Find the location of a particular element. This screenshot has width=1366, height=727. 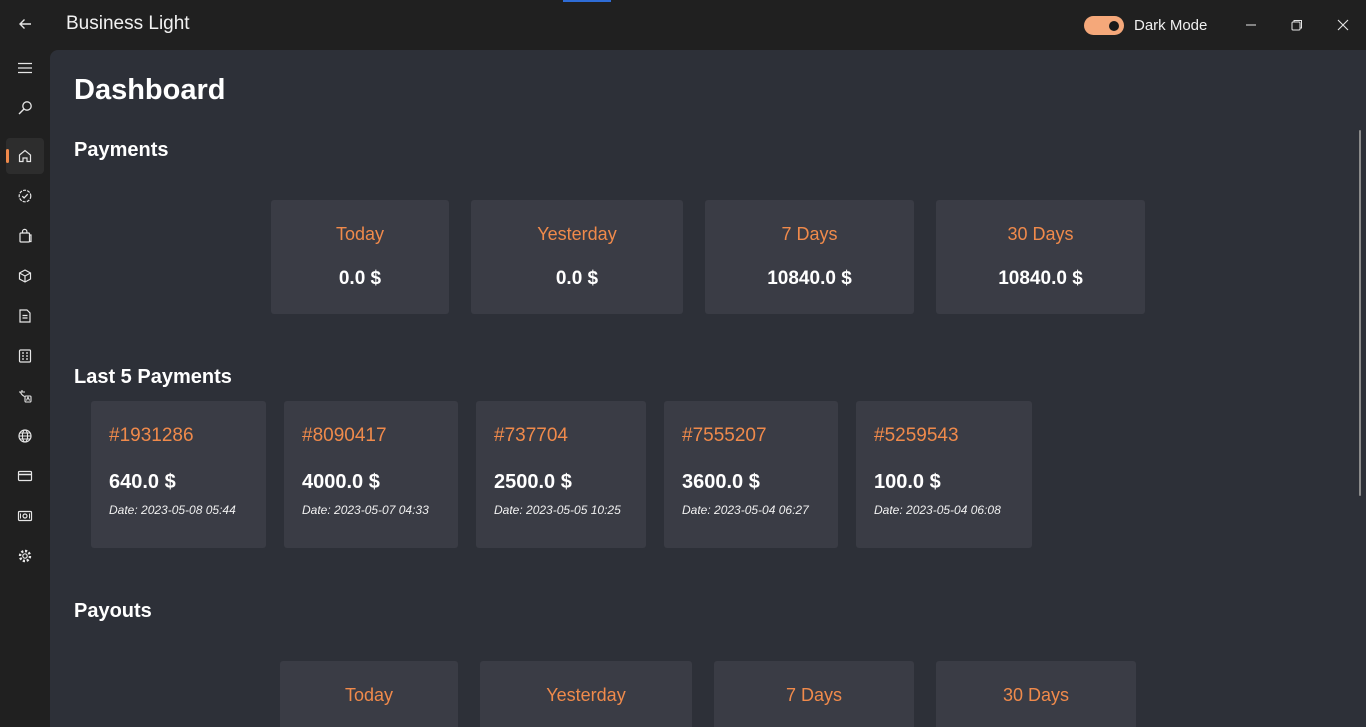

payment-card: #5259543 100.0 $ Date: 2023-05-04 06:08 is located at coordinates (944, 474).